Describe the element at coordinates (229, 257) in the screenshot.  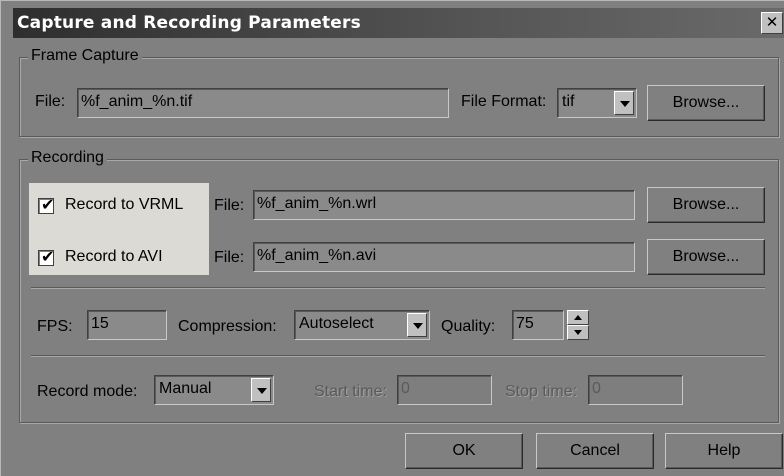
I see `avi-file-label: File:` at that location.